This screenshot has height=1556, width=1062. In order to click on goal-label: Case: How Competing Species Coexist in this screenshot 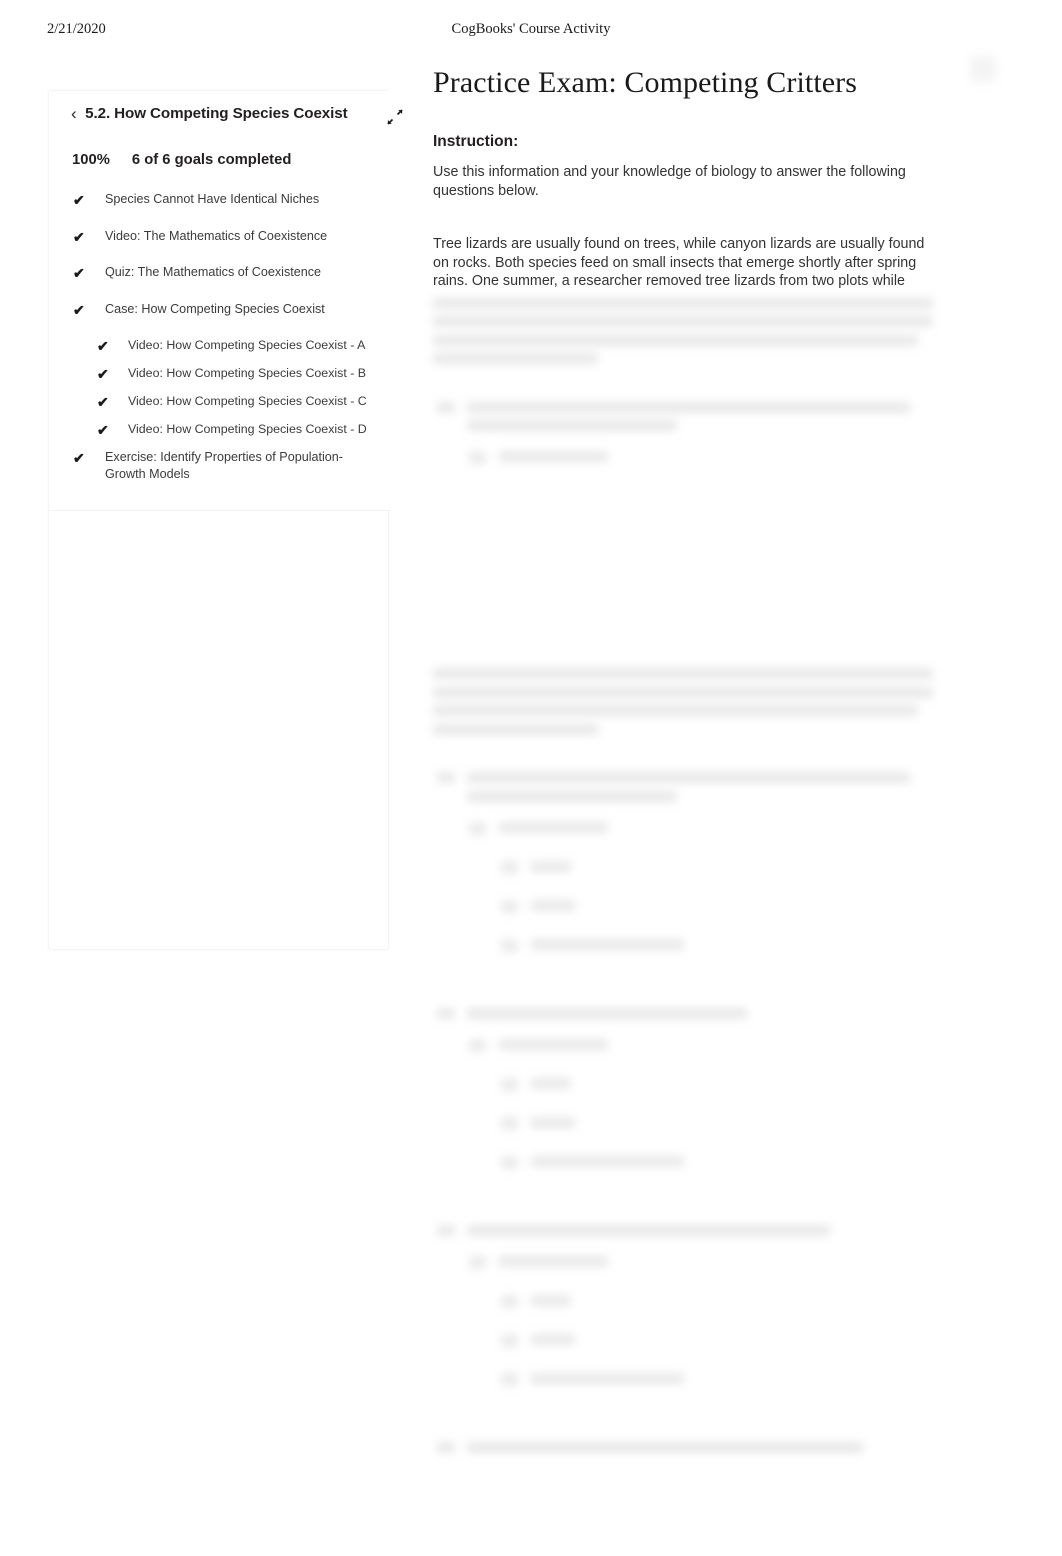, I will do `click(215, 308)`.